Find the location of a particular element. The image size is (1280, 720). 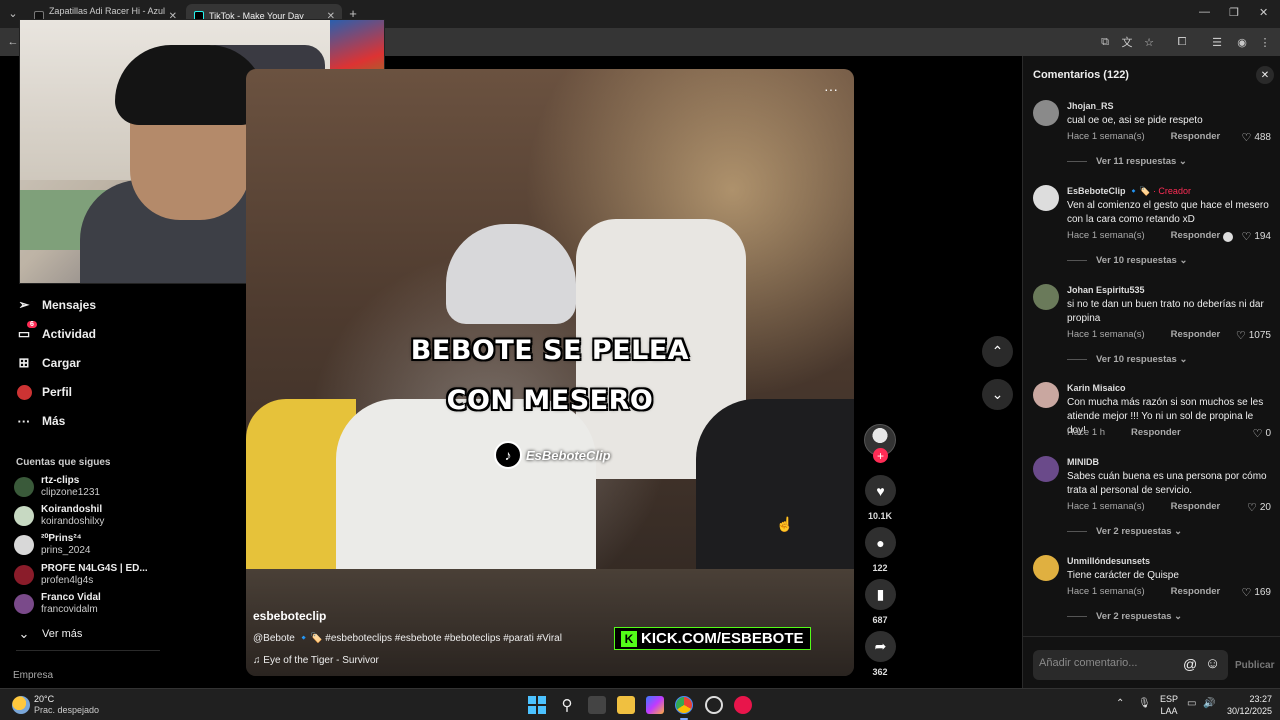

following-account: PROFE N4LG4S | ED... profen4lg4s is located at coordinates (81, 575).